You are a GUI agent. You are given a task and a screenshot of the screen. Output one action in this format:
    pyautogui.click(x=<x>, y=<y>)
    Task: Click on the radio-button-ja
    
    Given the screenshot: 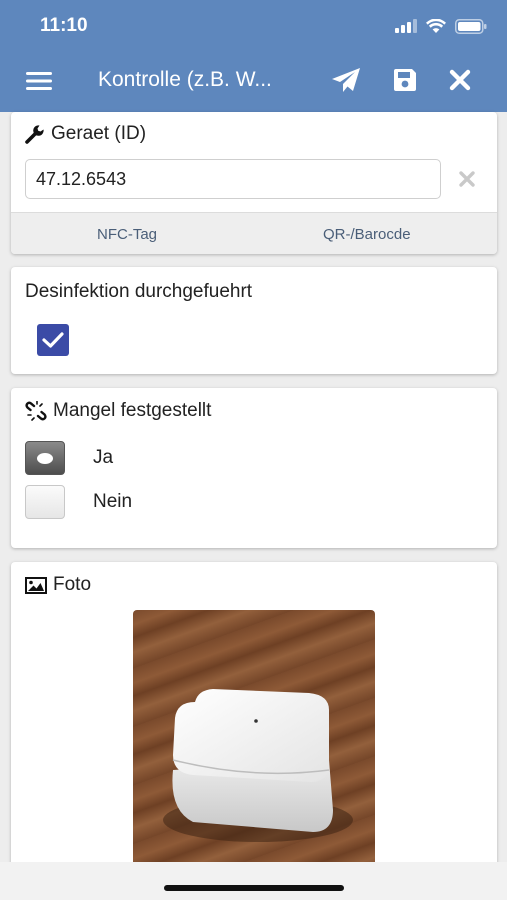 What is the action you would take?
    pyautogui.click(x=45, y=458)
    